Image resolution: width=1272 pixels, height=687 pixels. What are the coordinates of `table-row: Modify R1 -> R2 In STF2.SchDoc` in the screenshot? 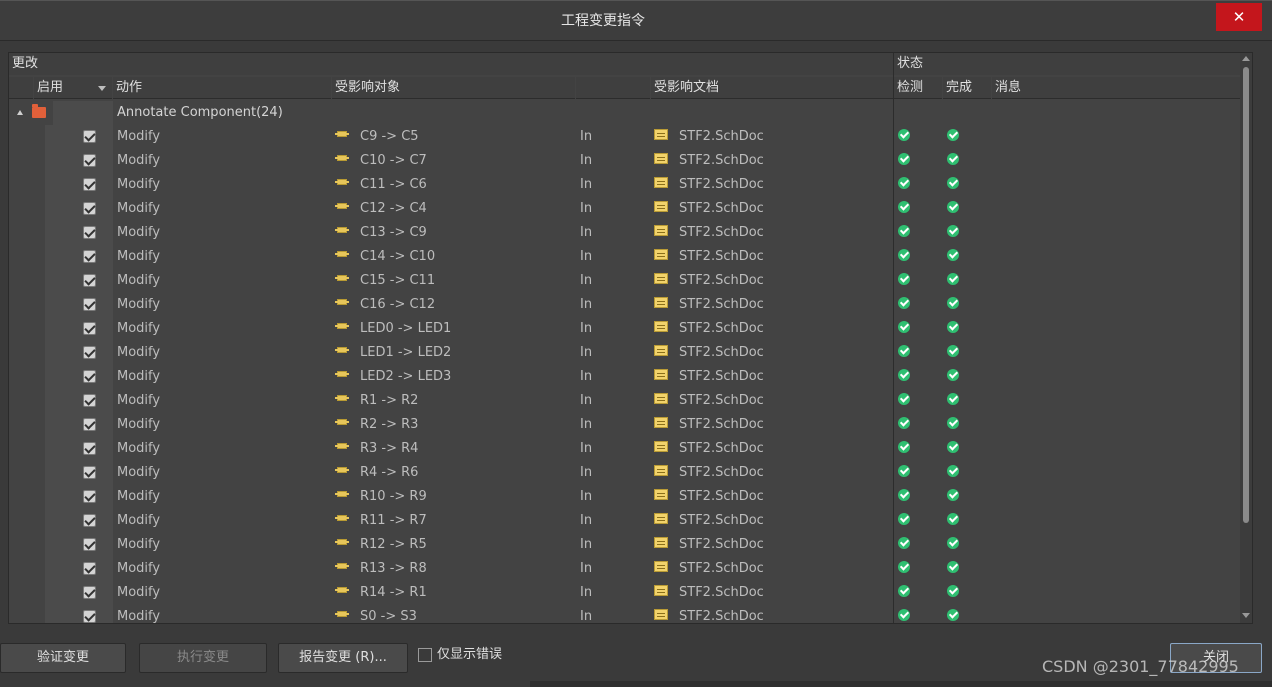 It's located at (624, 401).